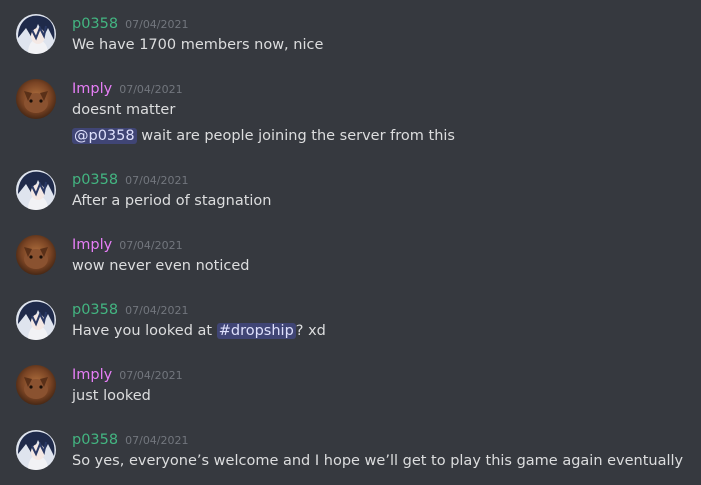 The image size is (701, 485). I want to click on user-mention: @p0358, so click(104, 136).